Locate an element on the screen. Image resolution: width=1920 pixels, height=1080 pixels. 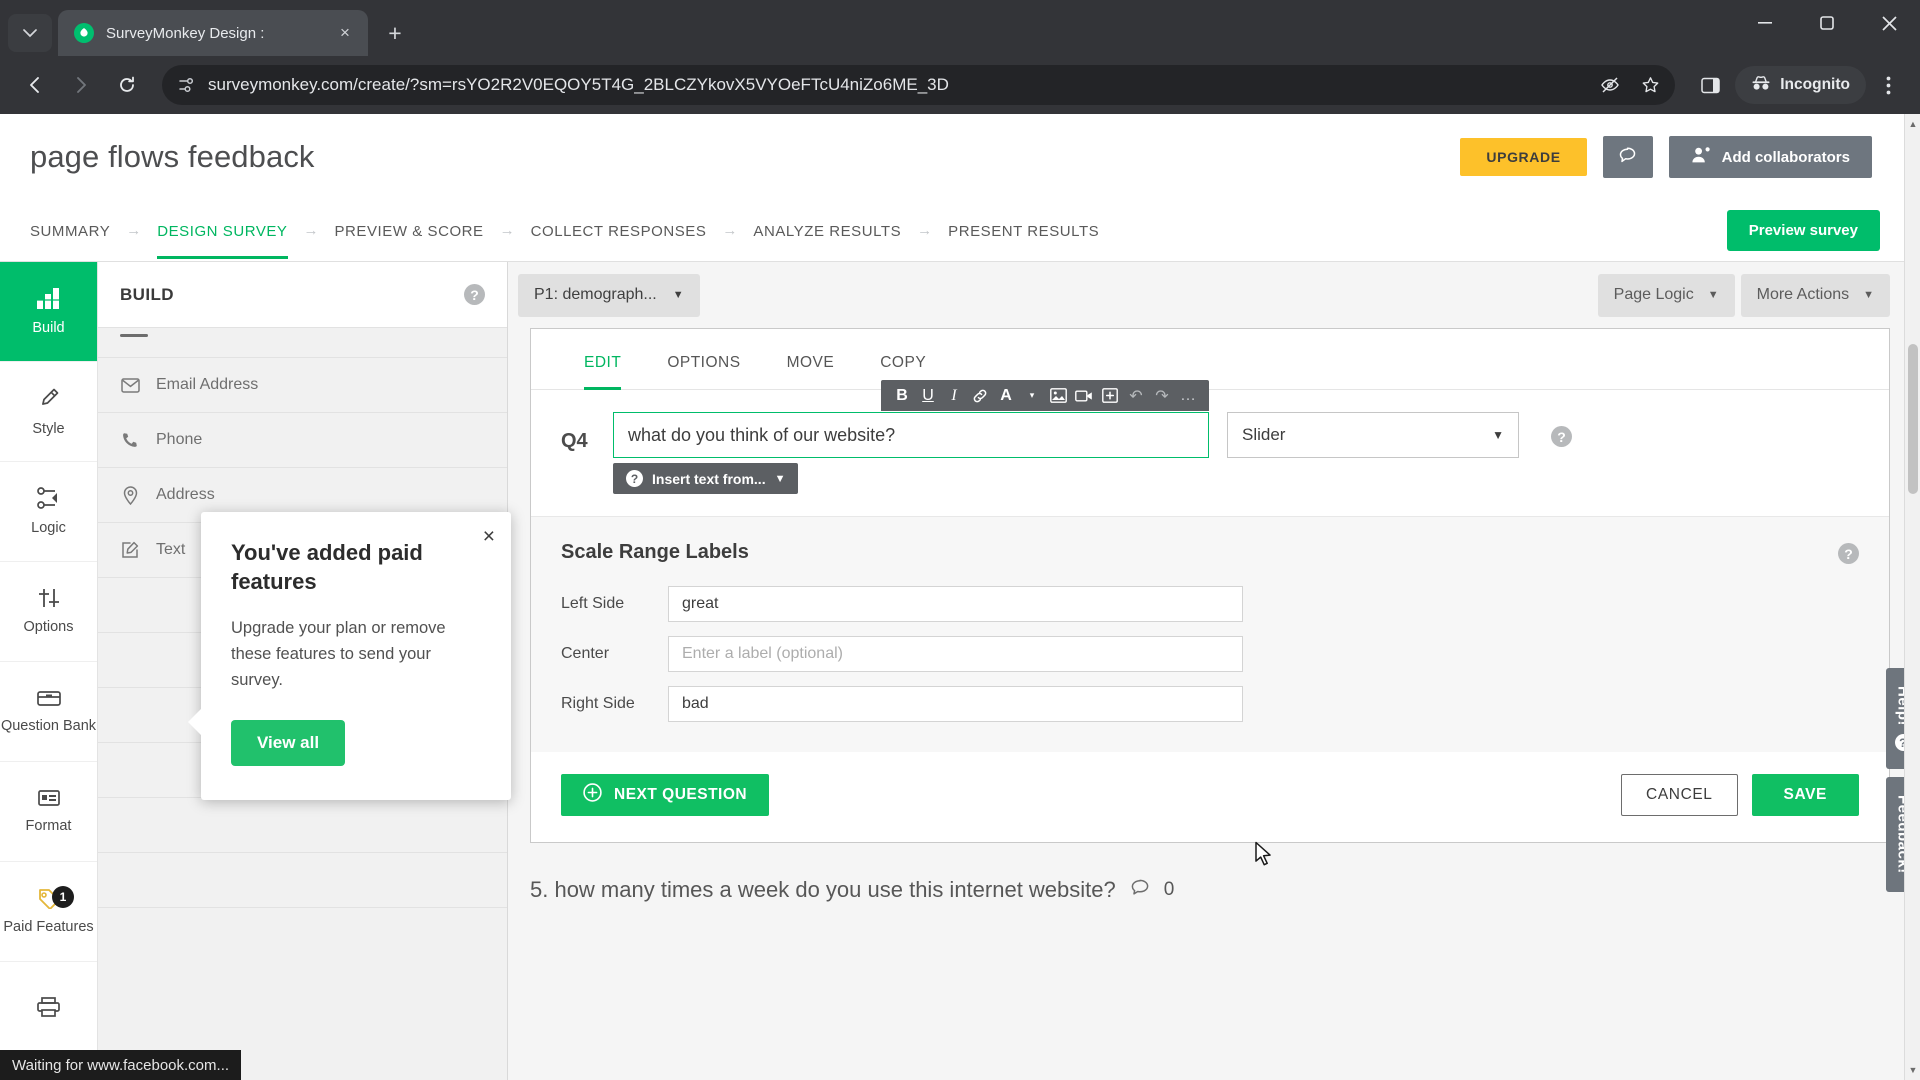
nav-step-preview-score: PREVIEW & SCORE is located at coordinates (409, 231).